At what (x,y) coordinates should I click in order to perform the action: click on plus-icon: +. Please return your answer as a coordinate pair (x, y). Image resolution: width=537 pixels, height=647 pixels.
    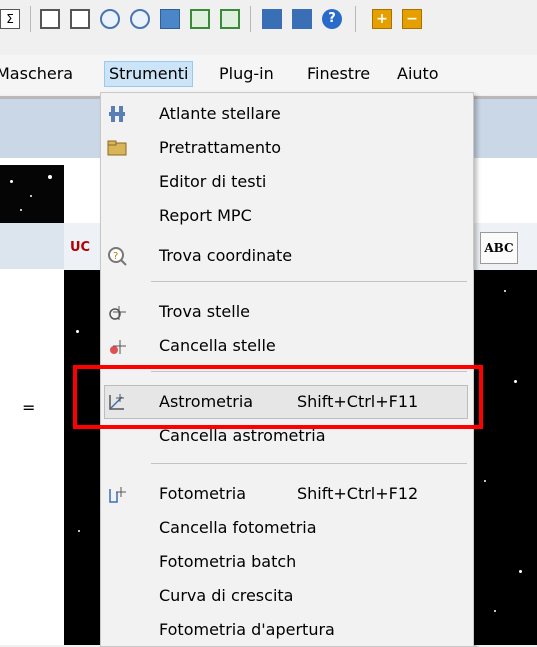
    Looking at the image, I should click on (382, 19).